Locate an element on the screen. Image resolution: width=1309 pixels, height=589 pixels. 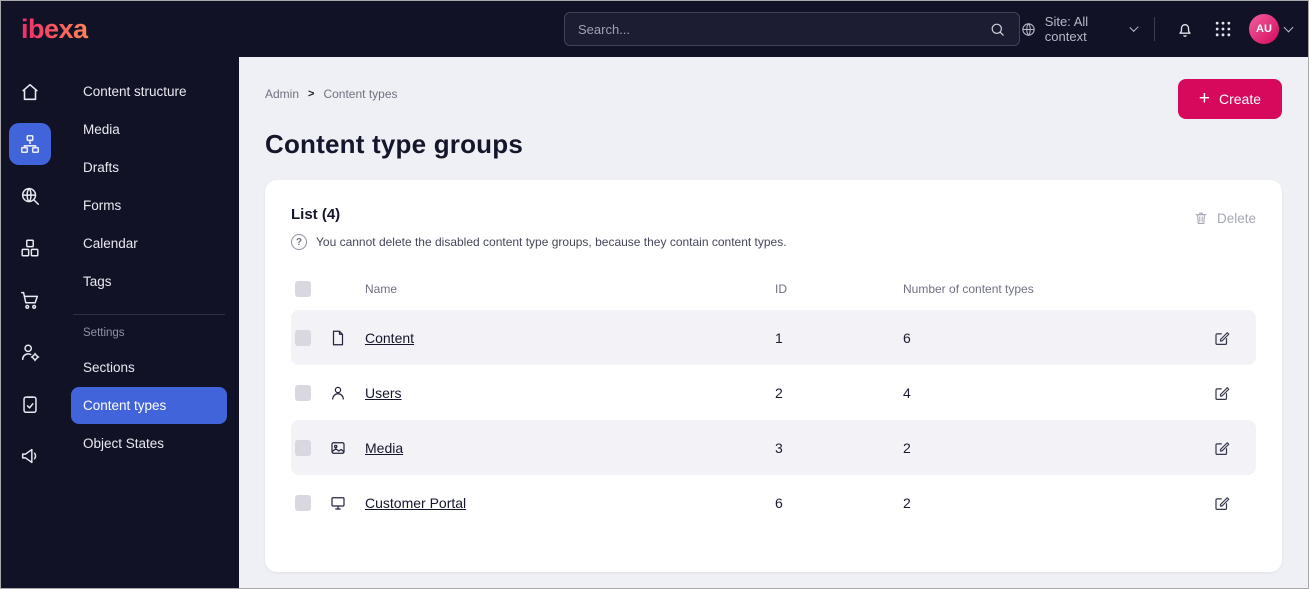
site-context-label: Site: All context is located at coordinates (1066, 29).